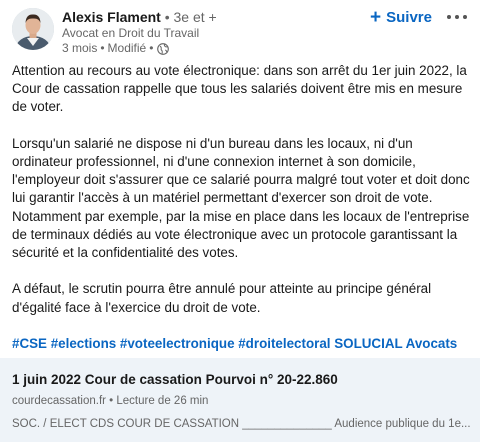 This screenshot has width=480, height=442. I want to click on profile-photo, so click(33, 29).